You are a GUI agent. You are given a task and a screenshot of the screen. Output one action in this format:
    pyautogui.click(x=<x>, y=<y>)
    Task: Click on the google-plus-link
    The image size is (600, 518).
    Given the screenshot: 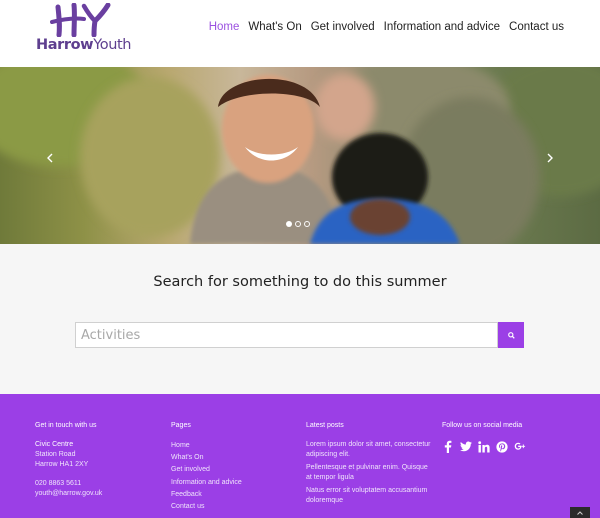 What is the action you would take?
    pyautogui.click(x=520, y=446)
    